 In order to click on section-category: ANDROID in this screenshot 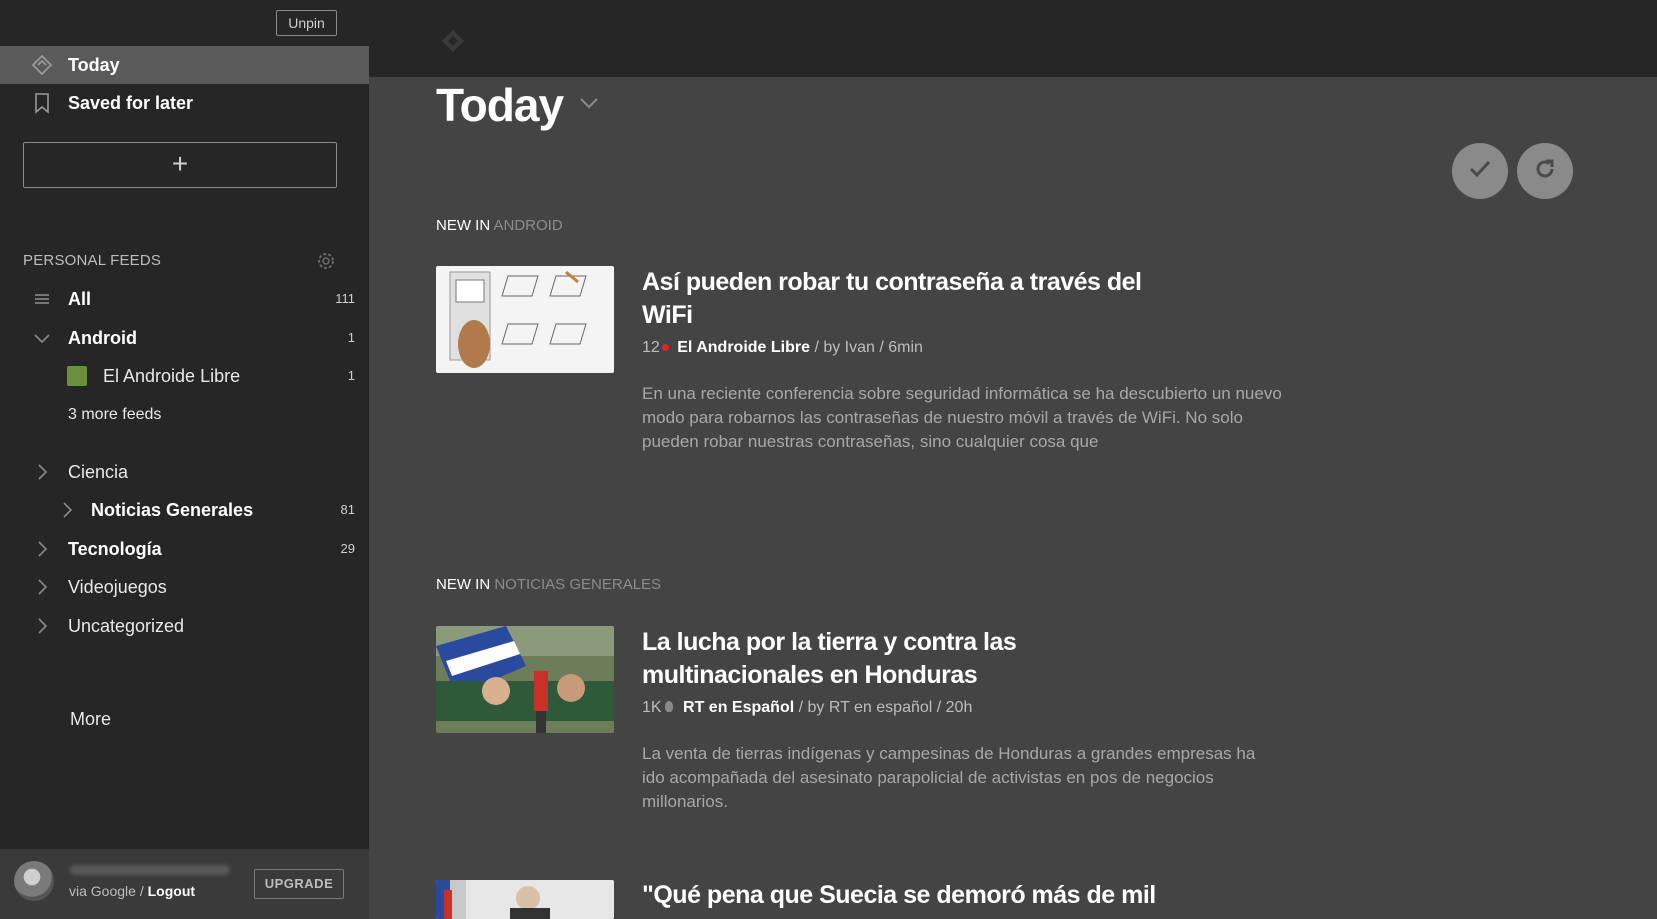, I will do `click(528, 225)`.